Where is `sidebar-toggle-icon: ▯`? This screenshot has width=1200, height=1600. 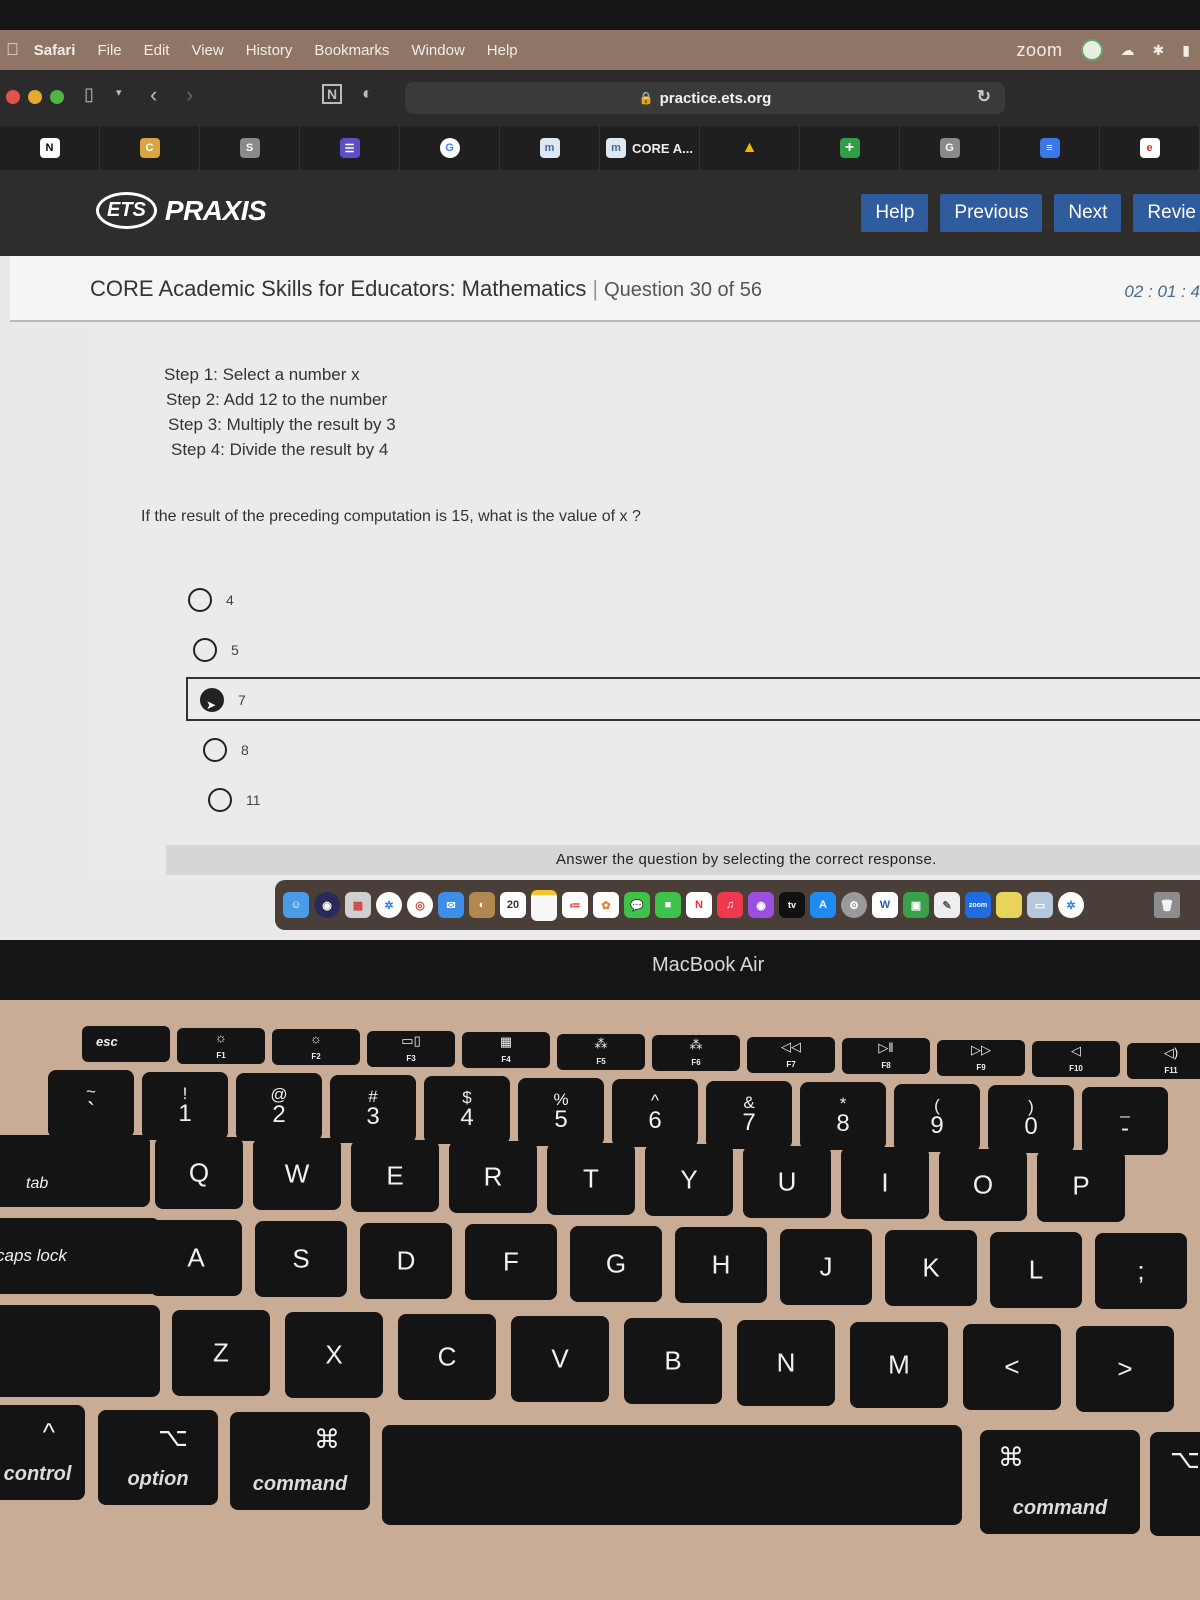 sidebar-toggle-icon: ▯ is located at coordinates (89, 94).